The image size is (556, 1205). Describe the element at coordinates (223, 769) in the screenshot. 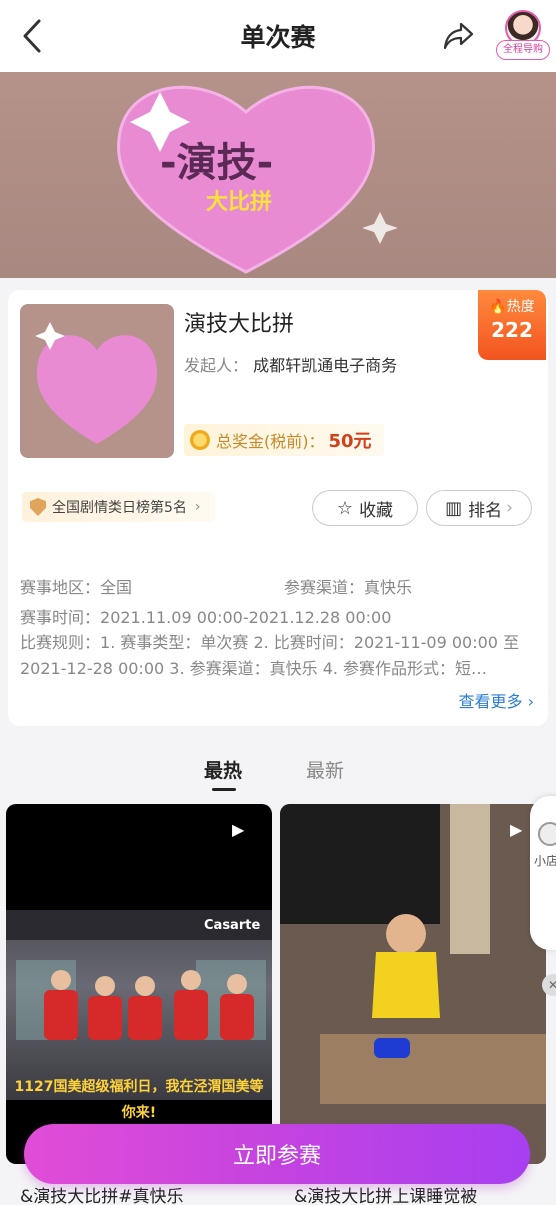

I see `tab-hottest: 最热` at that location.